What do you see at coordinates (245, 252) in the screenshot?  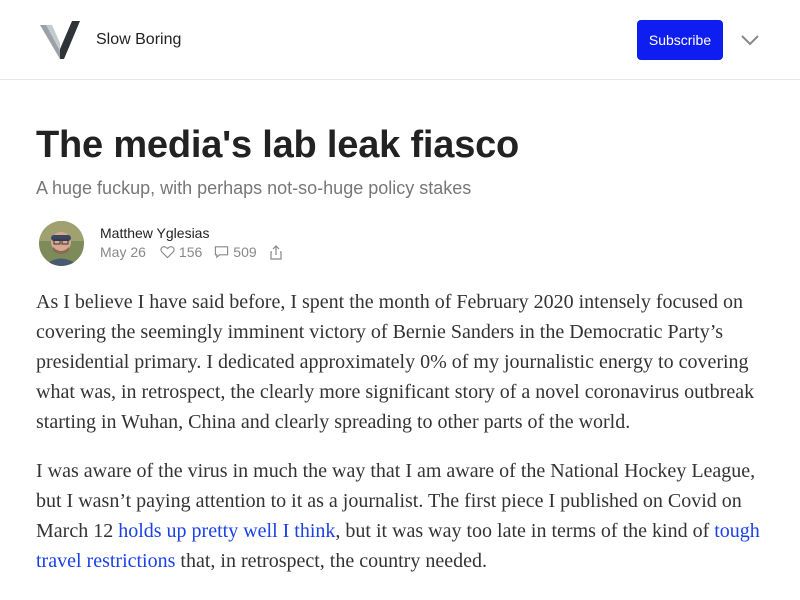 I see `comment-count: 509` at bounding box center [245, 252].